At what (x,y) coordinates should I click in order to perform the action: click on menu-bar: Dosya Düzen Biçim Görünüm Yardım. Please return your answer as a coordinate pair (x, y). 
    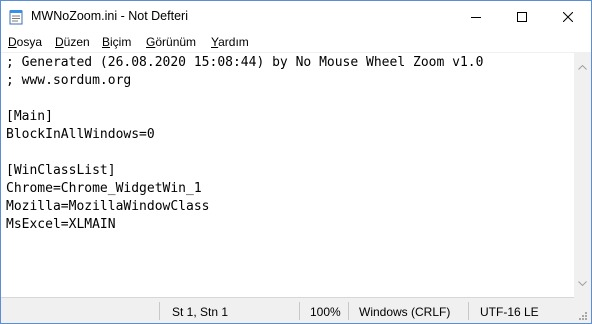
    Looking at the image, I should click on (296, 42).